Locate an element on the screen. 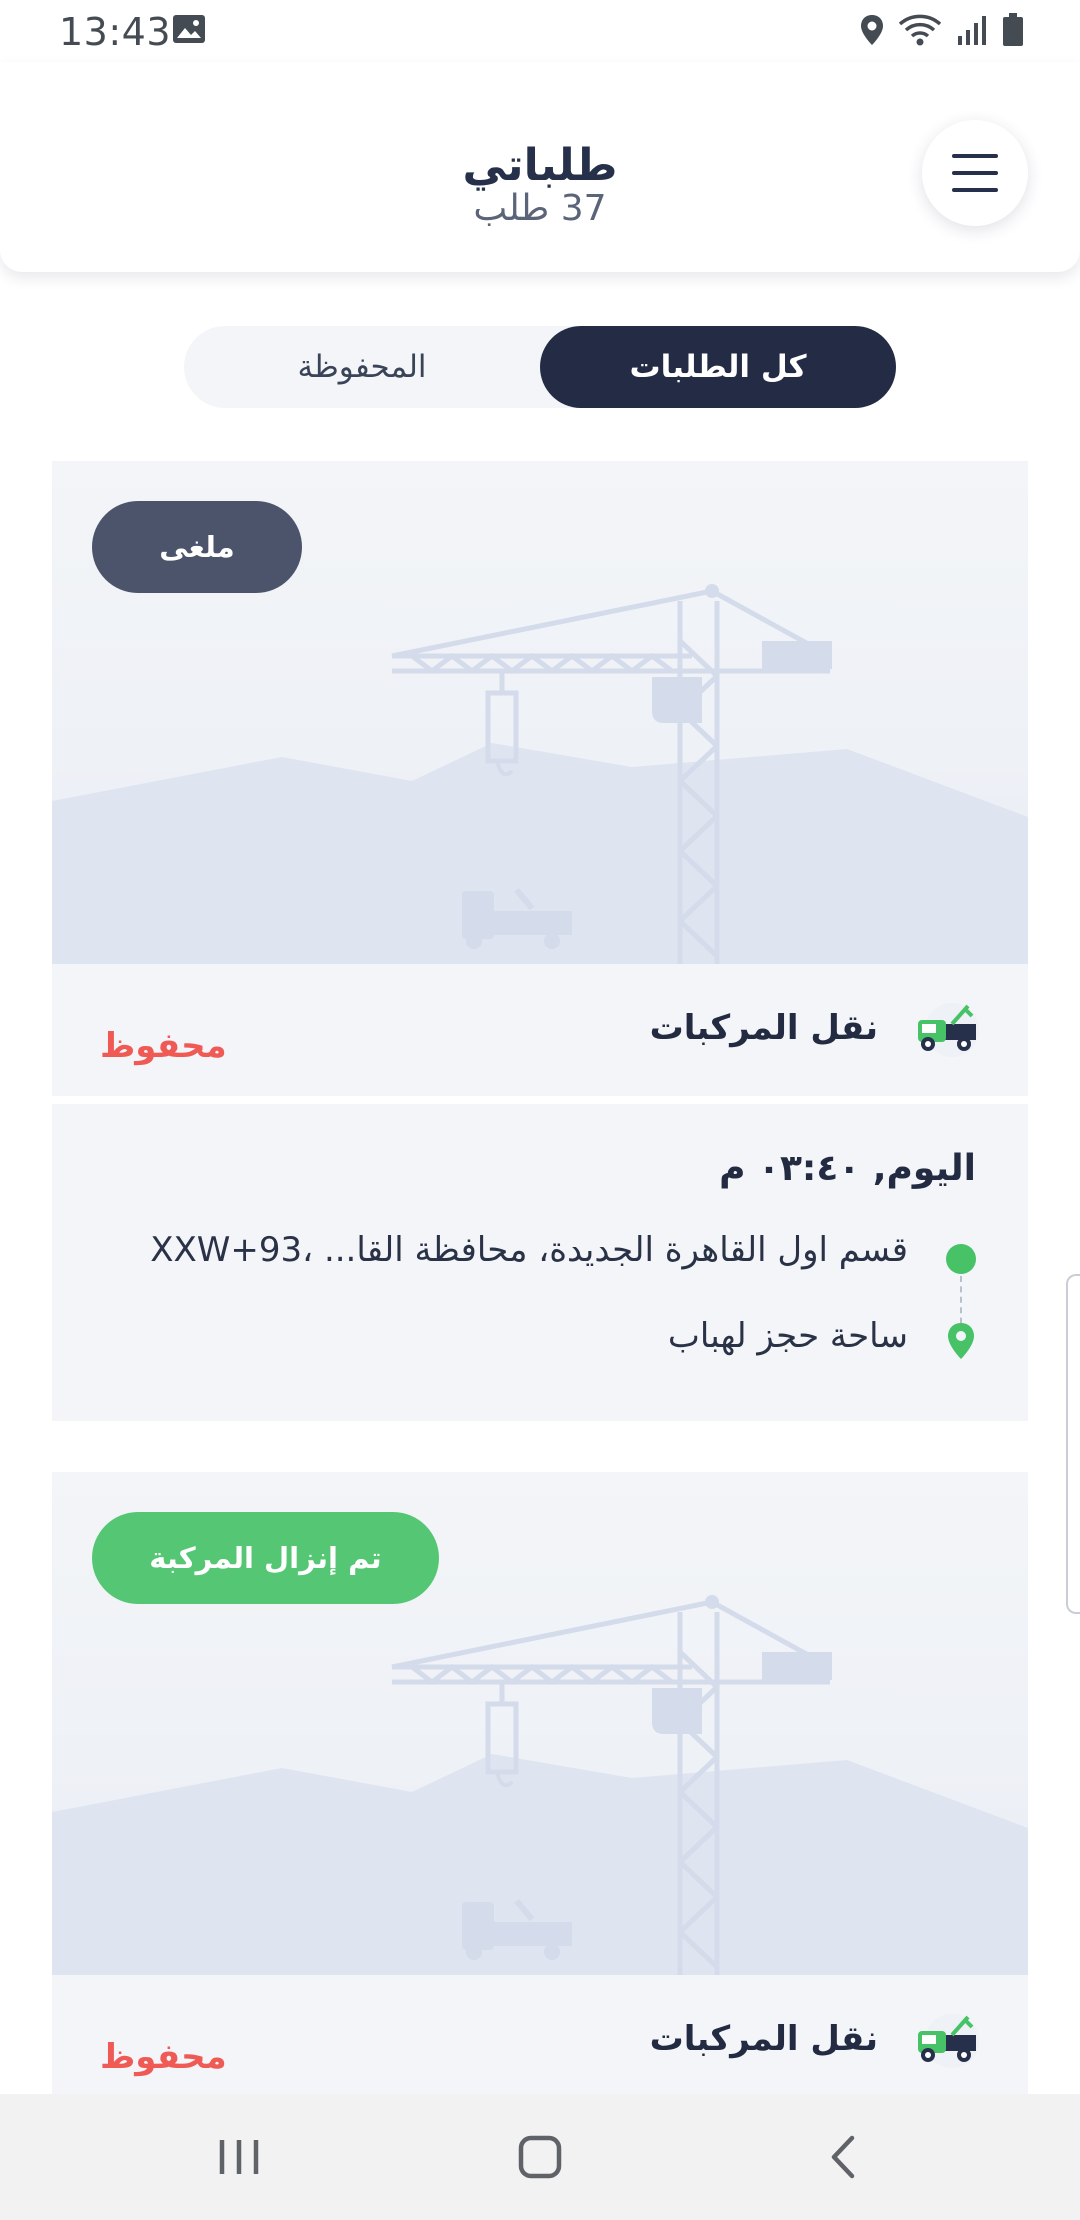 The image size is (1080, 2220). edge-panel-handle is located at coordinates (1073, 1444).